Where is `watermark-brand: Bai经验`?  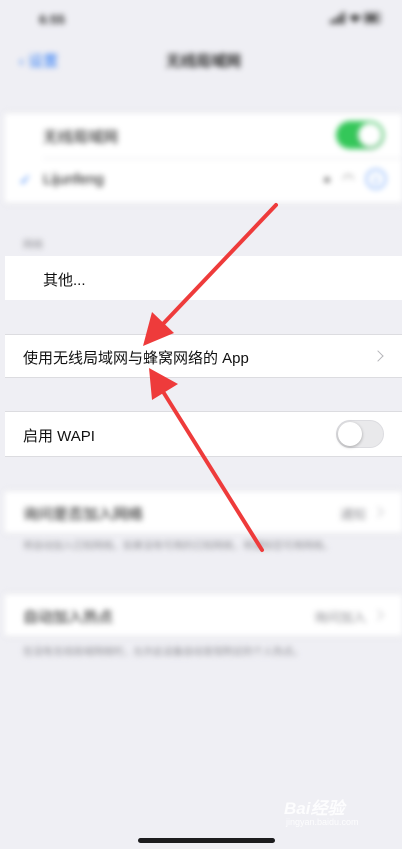 watermark-brand: Bai经验 is located at coordinates (314, 808).